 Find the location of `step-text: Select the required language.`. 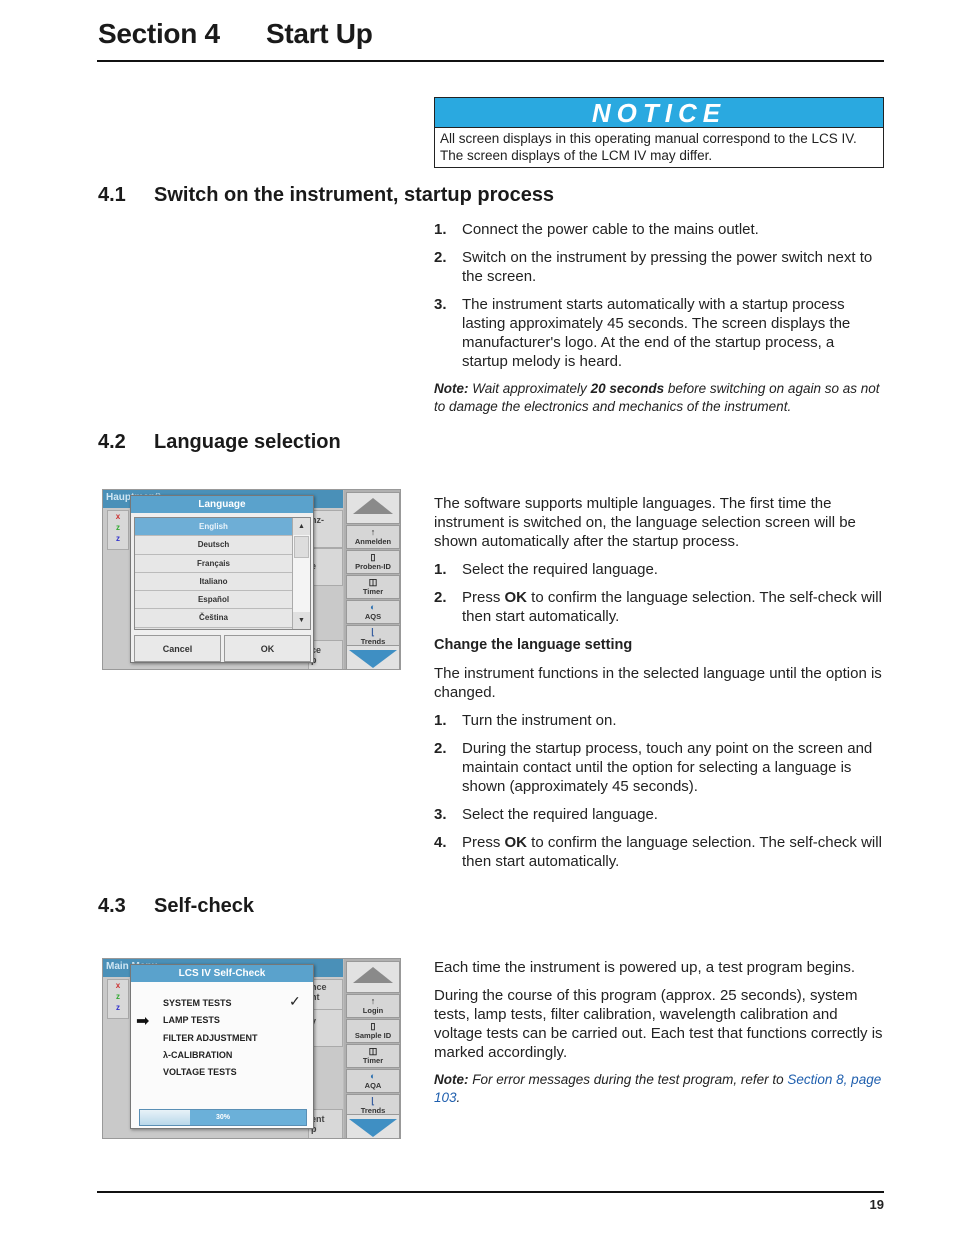

step-text: Select the required language. is located at coordinates (560, 569).